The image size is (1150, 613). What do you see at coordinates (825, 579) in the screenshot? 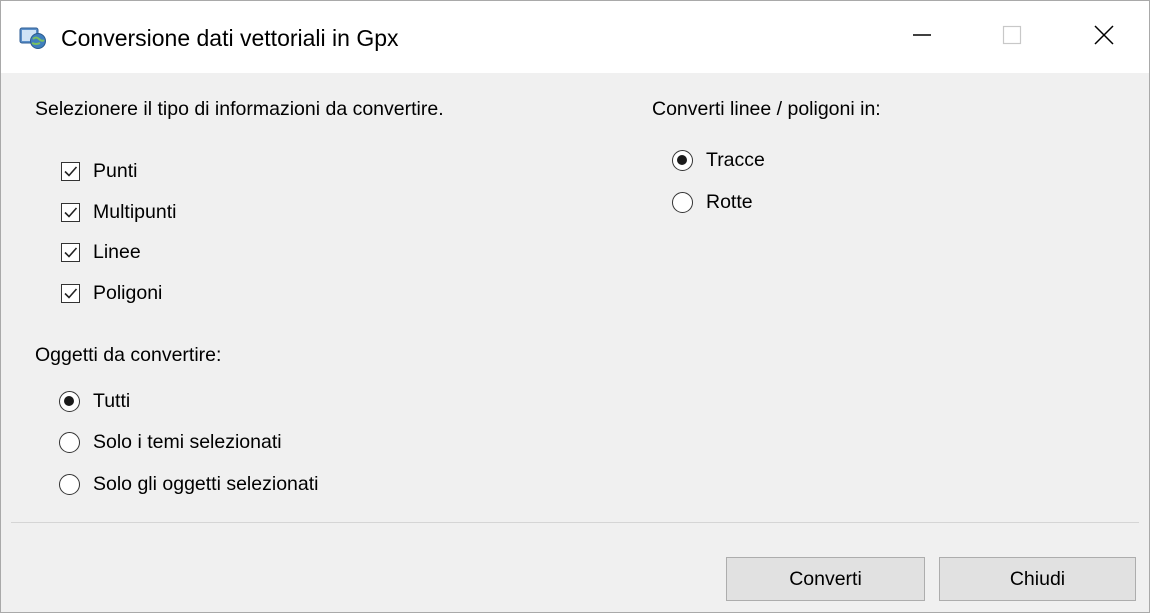
I see `convert-button: Converti` at bounding box center [825, 579].